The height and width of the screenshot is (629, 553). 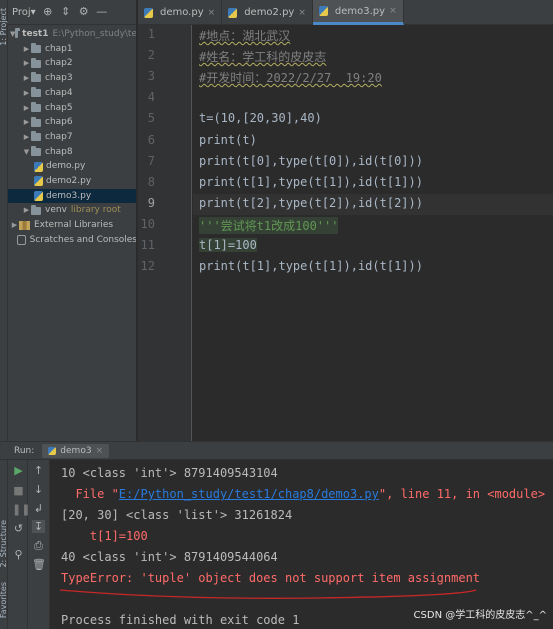 I want to click on tree-item-path: library root, so click(x=95, y=210).